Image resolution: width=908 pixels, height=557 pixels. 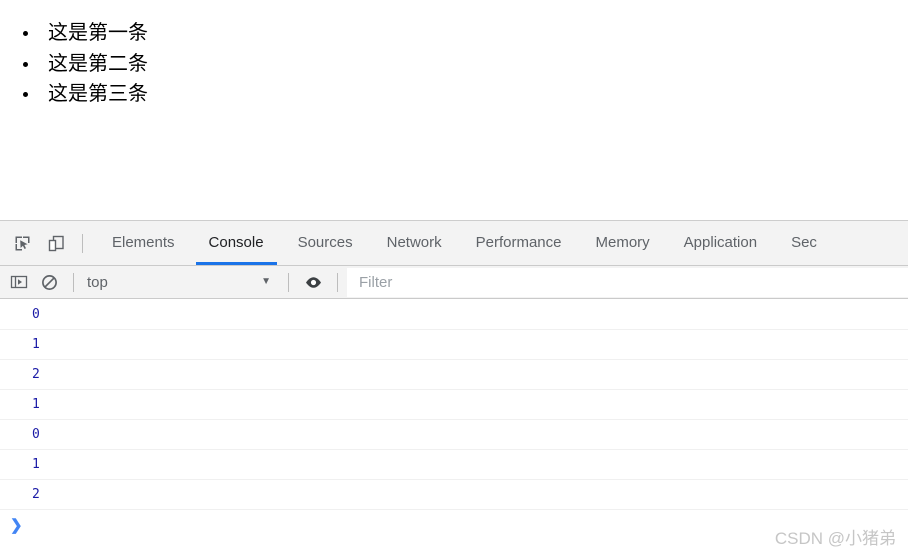 What do you see at coordinates (474, 94) in the screenshot?
I see `list-item: 这是第三条` at bounding box center [474, 94].